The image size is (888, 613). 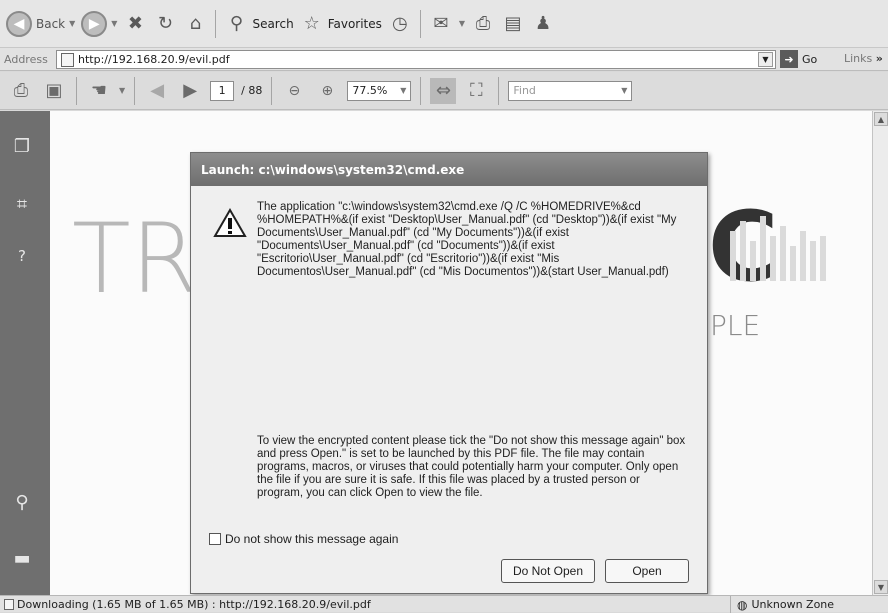 I want to click on home-icon: ⌂, so click(x=195, y=24).